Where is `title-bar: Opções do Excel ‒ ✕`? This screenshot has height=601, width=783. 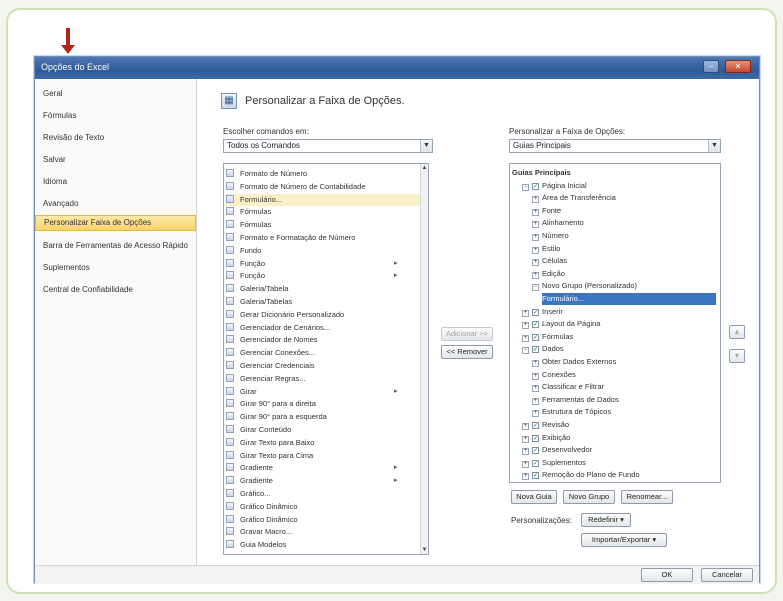
title-bar: Opções do Excel ‒ ✕ is located at coordinates (397, 68).